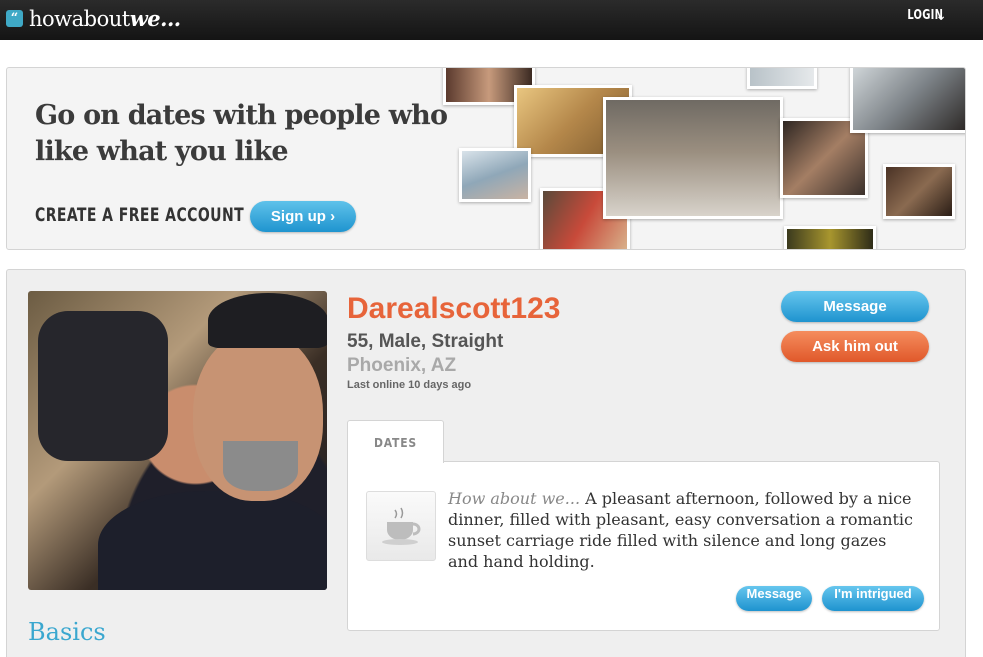  What do you see at coordinates (303, 216) in the screenshot?
I see `signup-button: Sign up ›` at bounding box center [303, 216].